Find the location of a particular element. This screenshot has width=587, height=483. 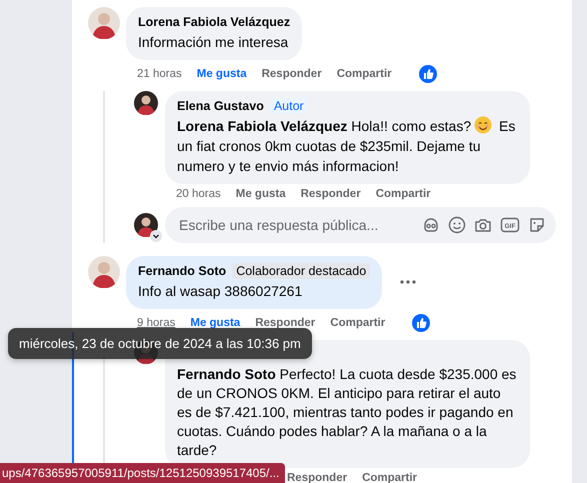

comment-text: Fernando Soto Perfecto! La cuota desde $235.000 es de un CRONOS 0KM. El anticipo para retirar el auto es de $7.421.100, mientras tanto podes ir pagando en cuotas. Cuándo podes hablar? A la mañana o a la tarde? is located at coordinates (347, 412).